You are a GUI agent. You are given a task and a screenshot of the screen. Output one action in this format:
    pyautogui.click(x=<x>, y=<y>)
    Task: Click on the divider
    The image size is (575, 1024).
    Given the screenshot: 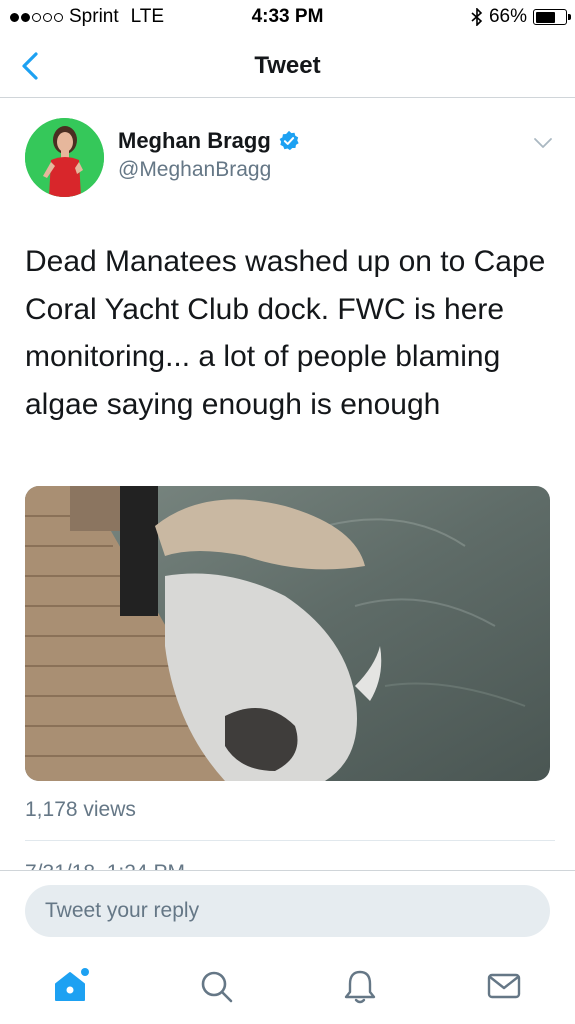 What is the action you would take?
    pyautogui.click(x=290, y=840)
    